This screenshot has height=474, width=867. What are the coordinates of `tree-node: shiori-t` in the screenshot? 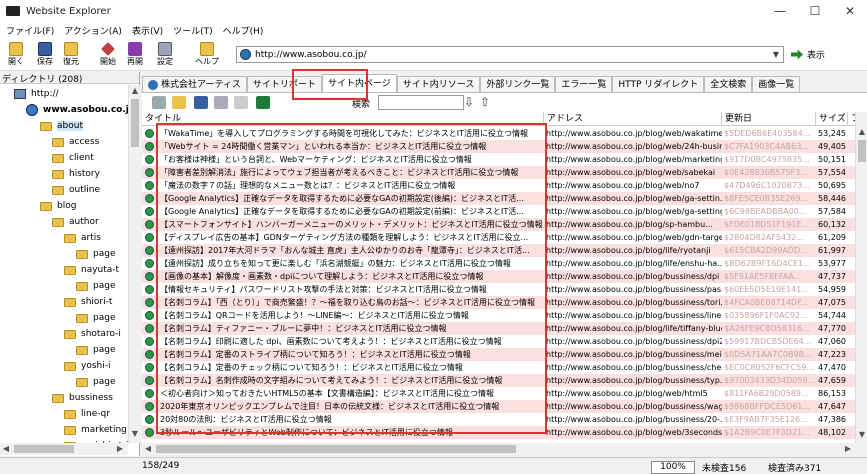 It's located at (88, 302).